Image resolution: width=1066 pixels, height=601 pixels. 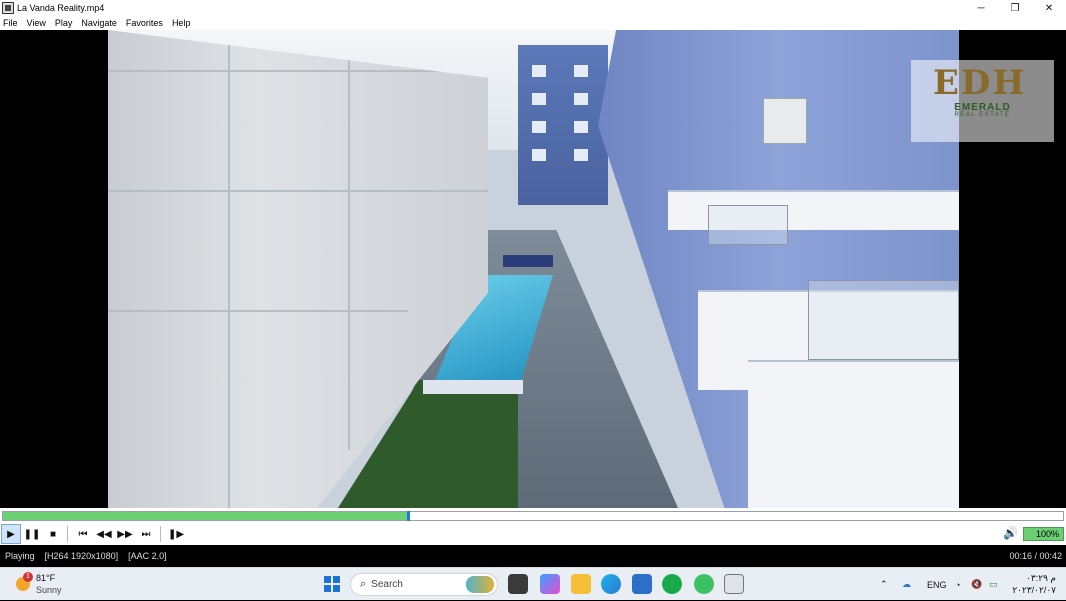 I want to click on next-button: ⏭, so click(x=146, y=534).